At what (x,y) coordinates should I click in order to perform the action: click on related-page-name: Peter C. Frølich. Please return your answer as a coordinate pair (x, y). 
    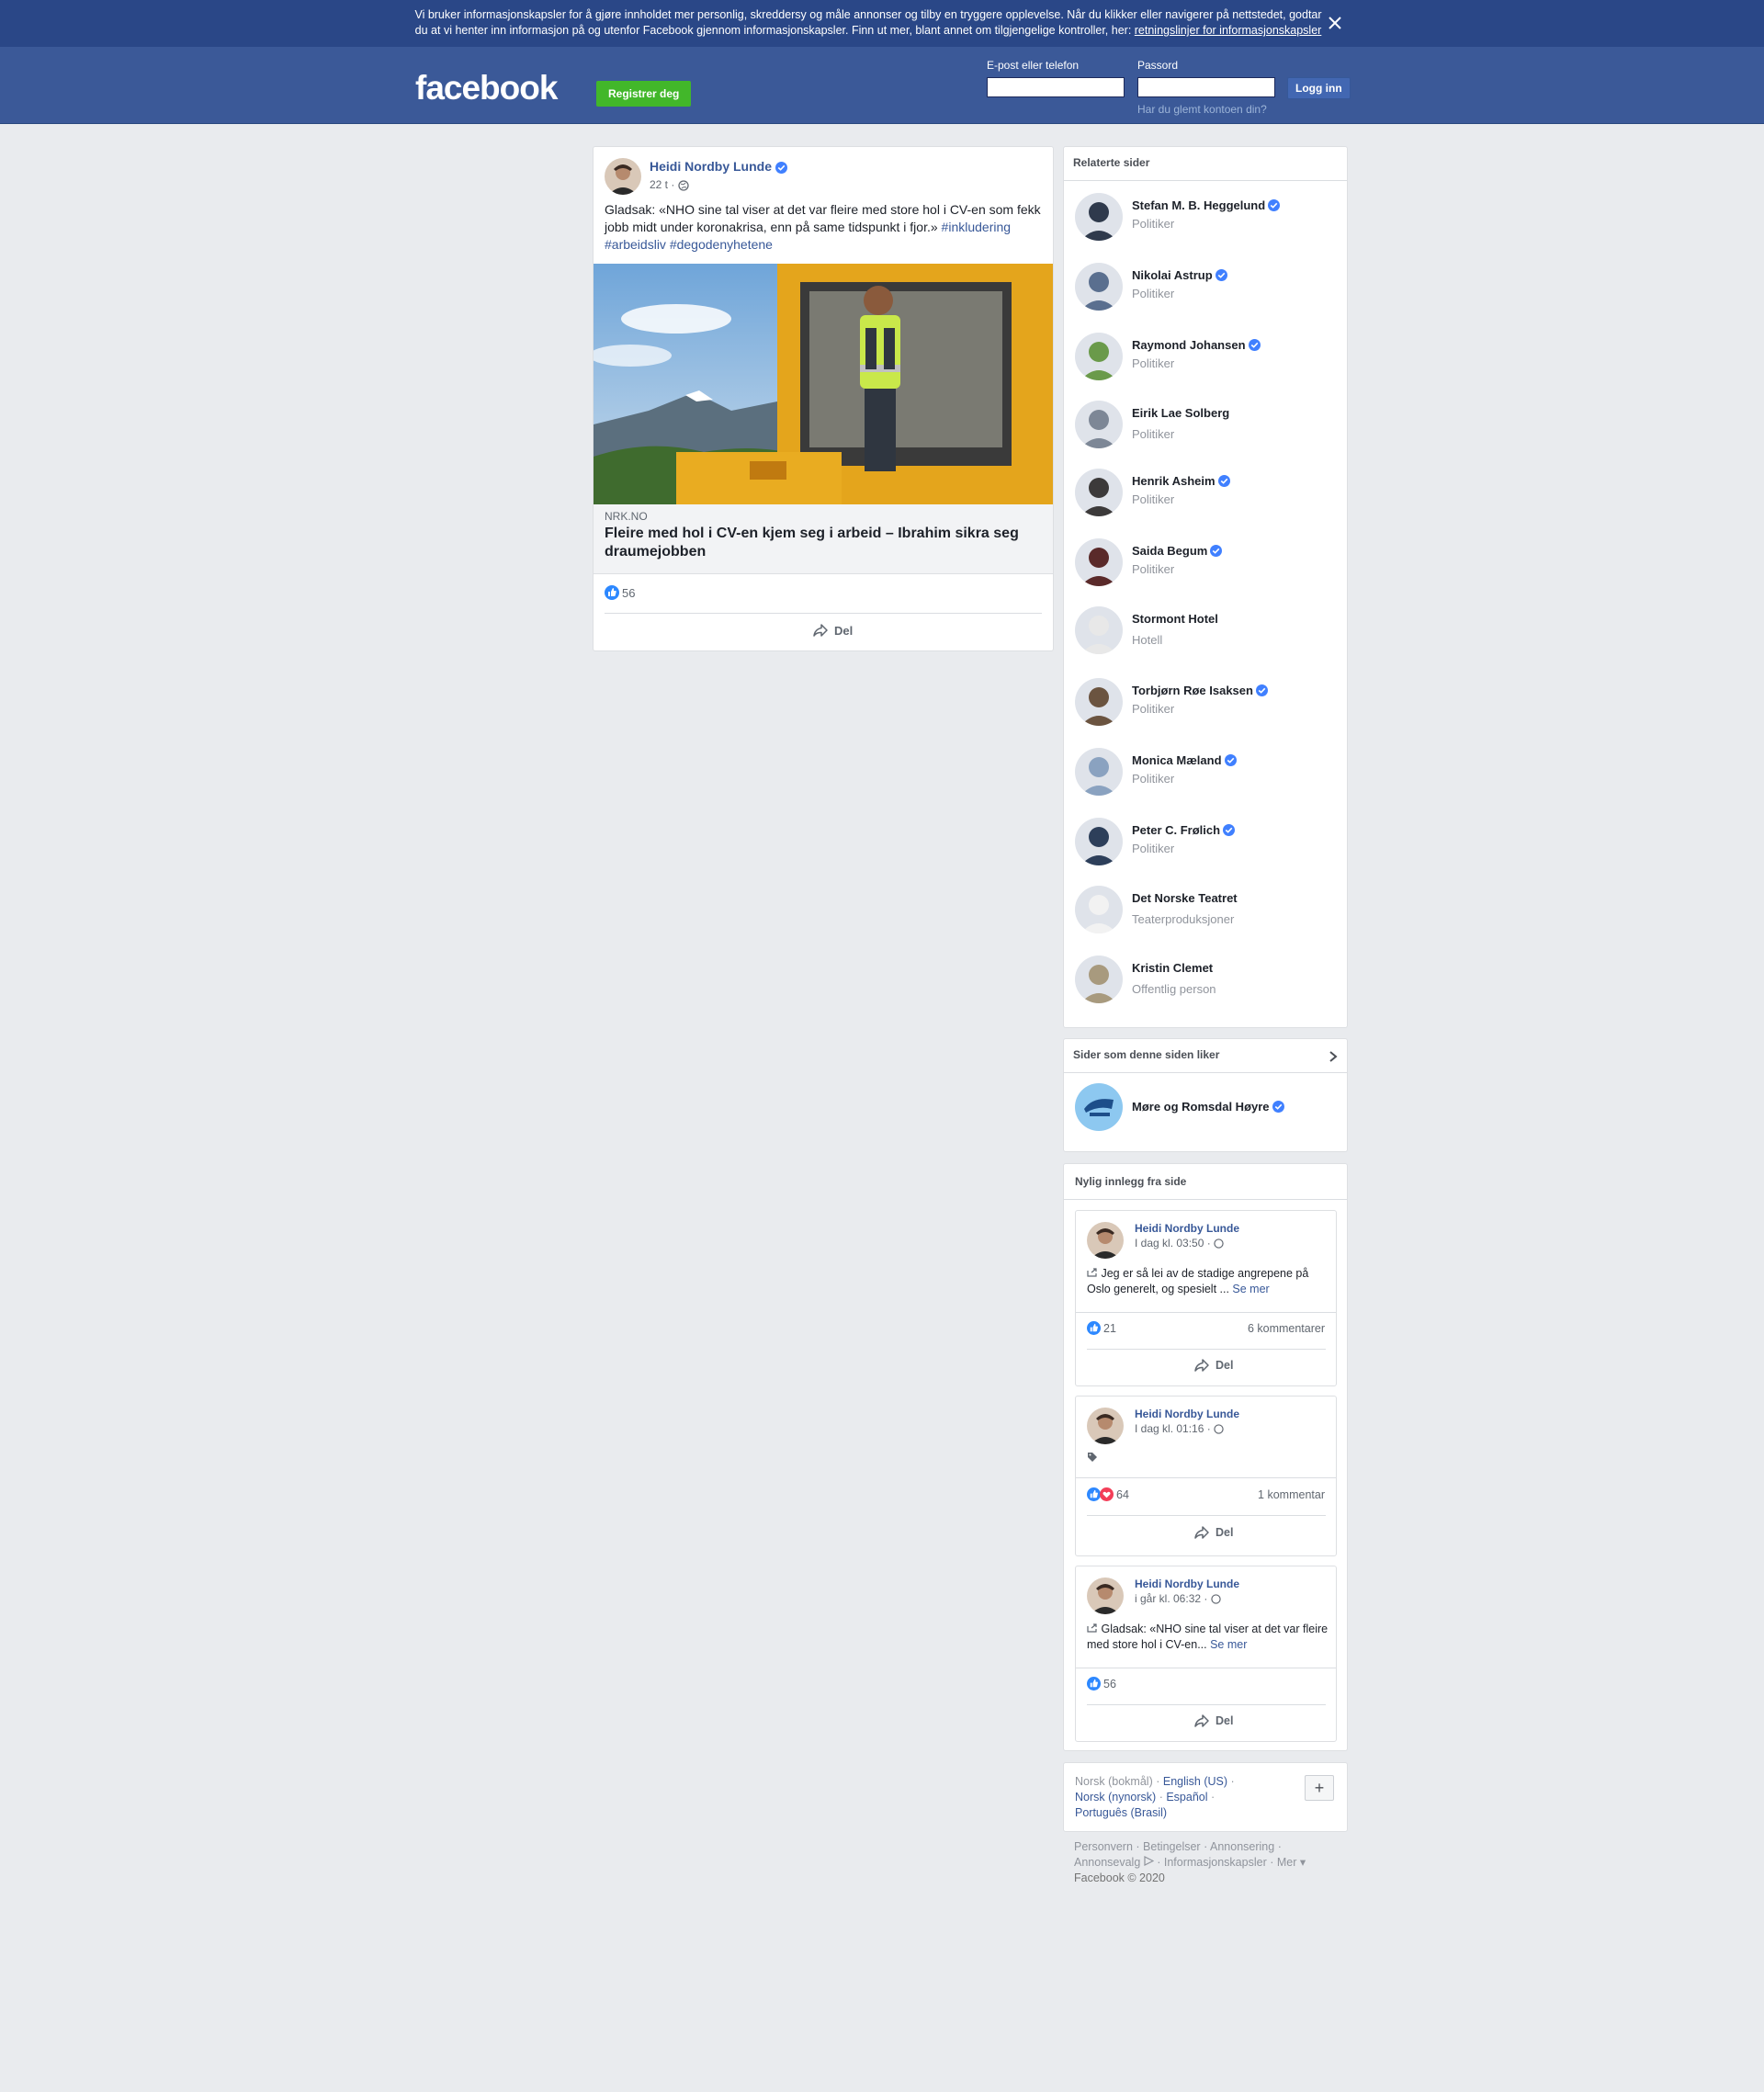
    Looking at the image, I should click on (1184, 830).